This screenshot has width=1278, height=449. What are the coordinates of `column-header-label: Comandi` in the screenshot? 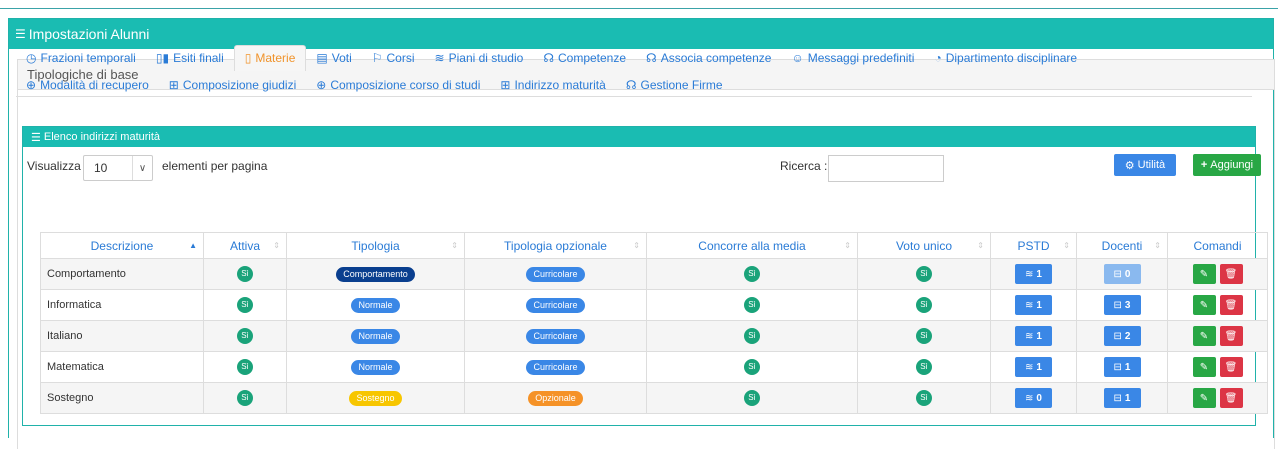 It's located at (1217, 245).